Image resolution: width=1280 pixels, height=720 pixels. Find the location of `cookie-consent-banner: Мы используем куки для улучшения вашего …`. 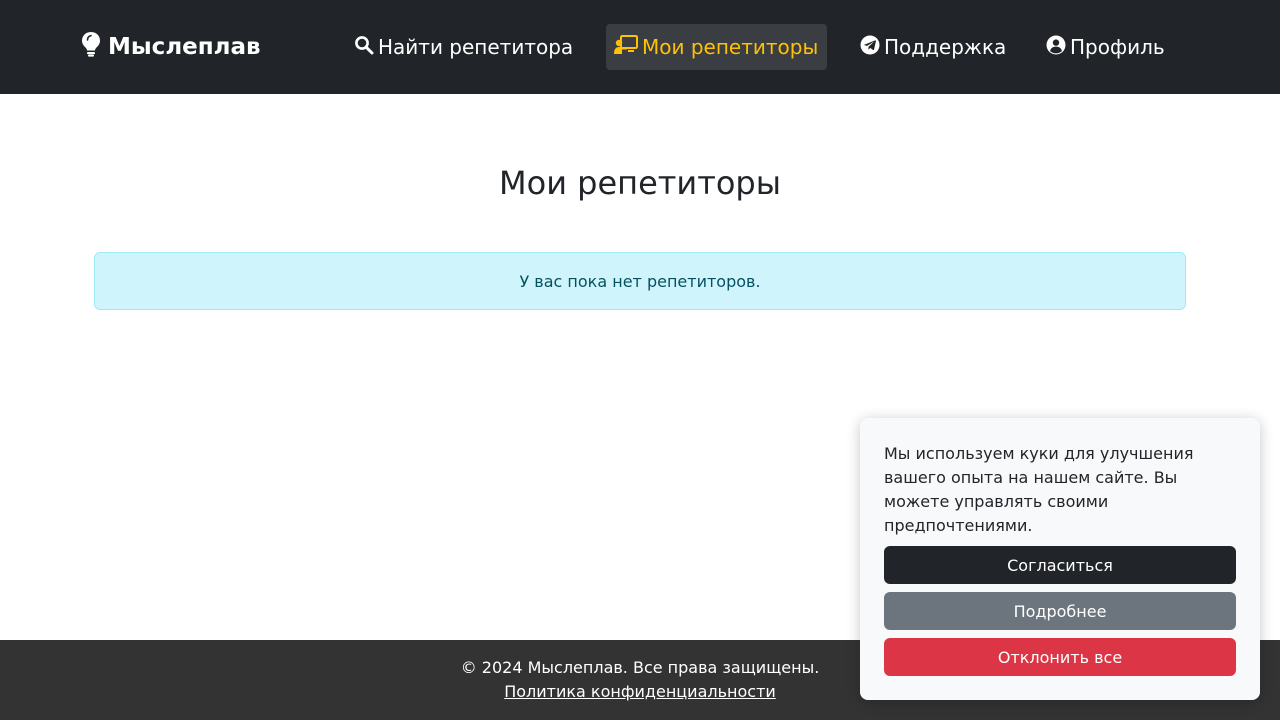

cookie-consent-banner: Мы используем куки для улучшения вашего … is located at coordinates (1060, 559).